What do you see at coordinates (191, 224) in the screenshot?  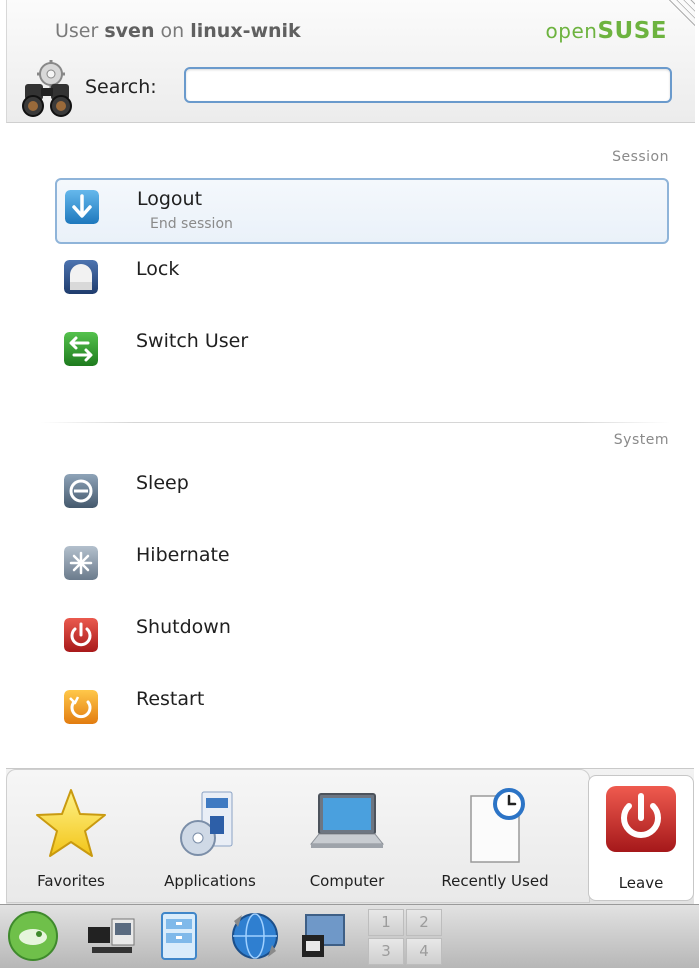 I see `logout-subtitle: End session` at bounding box center [191, 224].